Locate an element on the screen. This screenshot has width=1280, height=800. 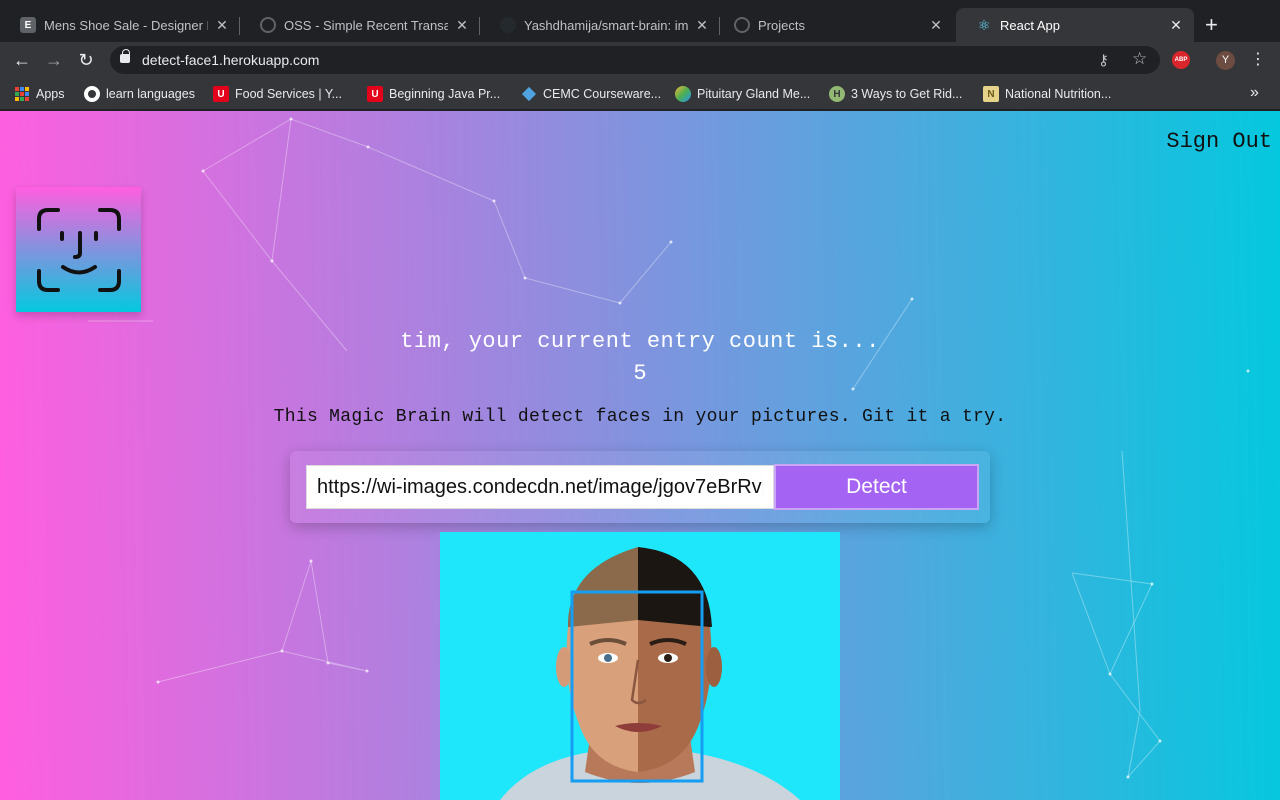
tab-react-app: ⚛ React App ✕ is located at coordinates (1075, 25).